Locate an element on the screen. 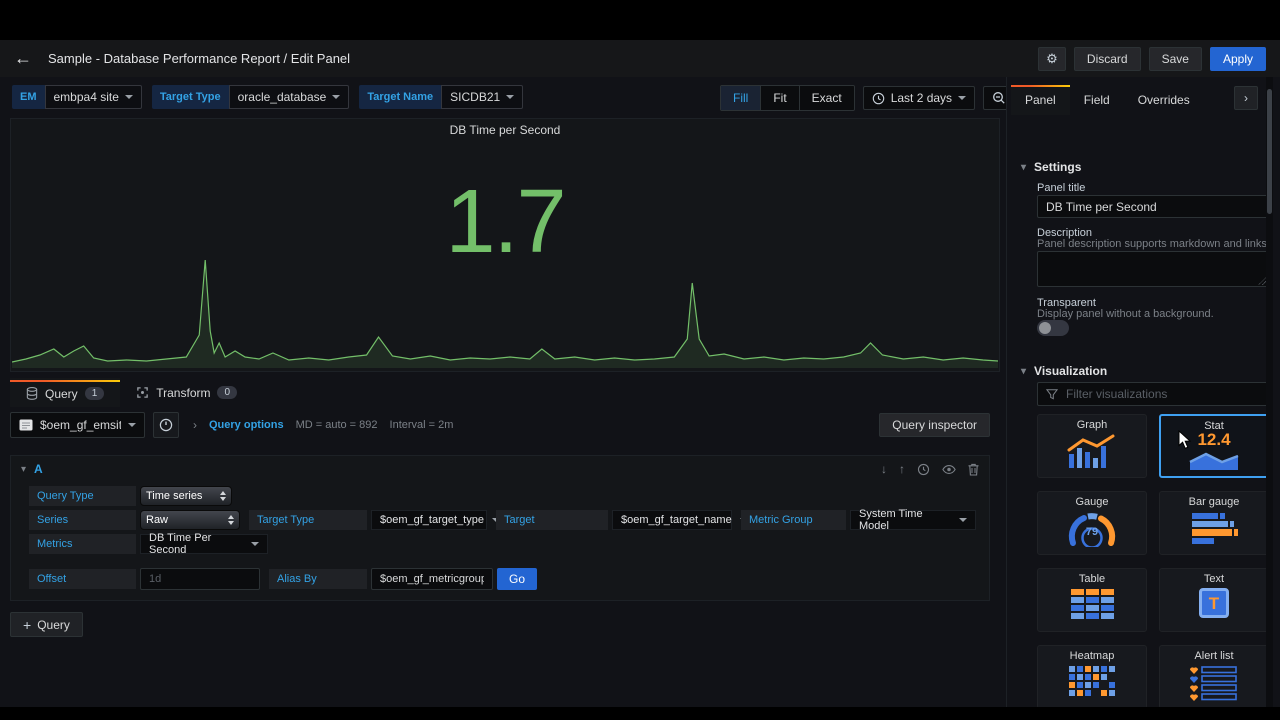  max-data-points: MD = auto = 892 is located at coordinates (336, 425).